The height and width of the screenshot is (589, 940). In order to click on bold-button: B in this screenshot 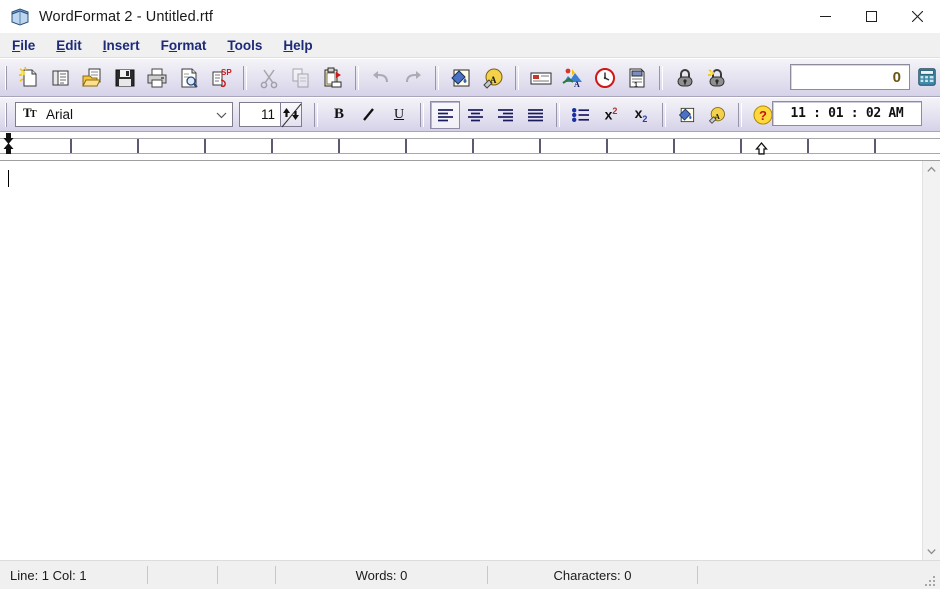, I will do `click(339, 115)`.